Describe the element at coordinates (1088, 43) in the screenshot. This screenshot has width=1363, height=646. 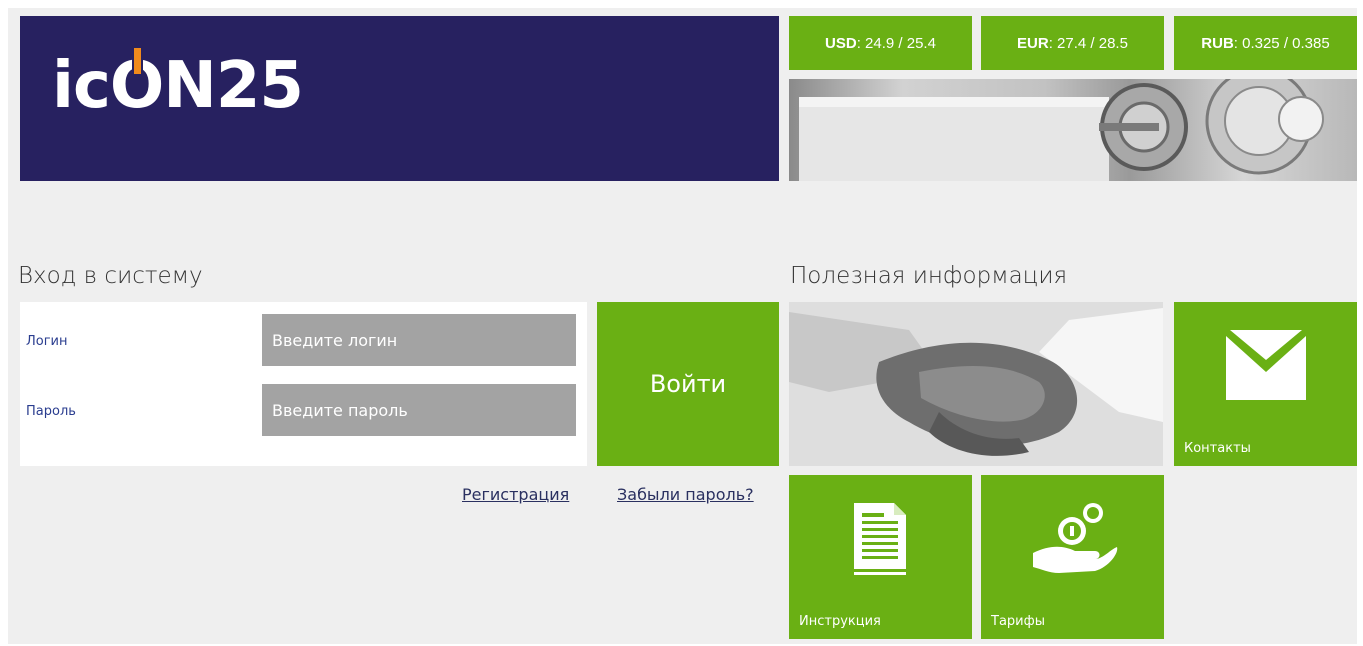
I see `rate-value: : 27.4 / 28.5` at that location.